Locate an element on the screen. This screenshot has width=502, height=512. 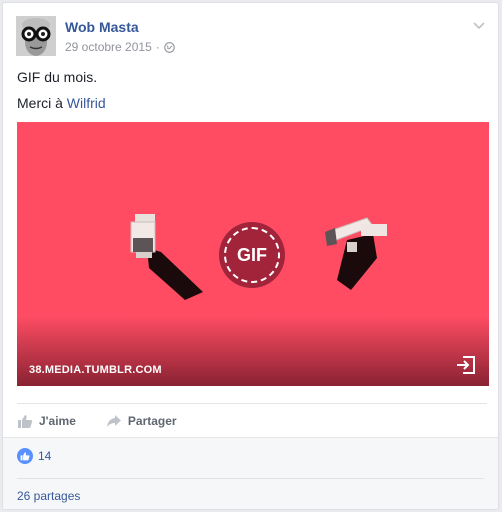
post-actions: J'aime Partager is located at coordinates (252, 420).